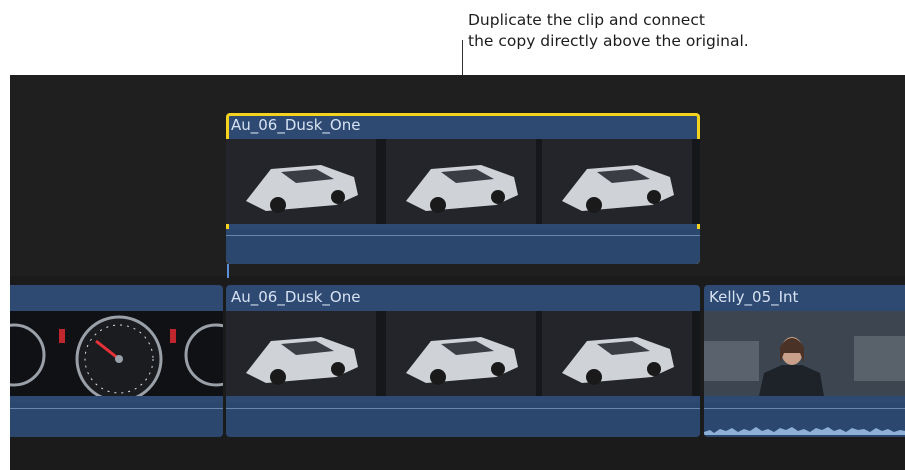 Image resolution: width=905 pixels, height=470 pixels. Describe the element at coordinates (804, 431) in the screenshot. I see `audio-waveform` at that location.